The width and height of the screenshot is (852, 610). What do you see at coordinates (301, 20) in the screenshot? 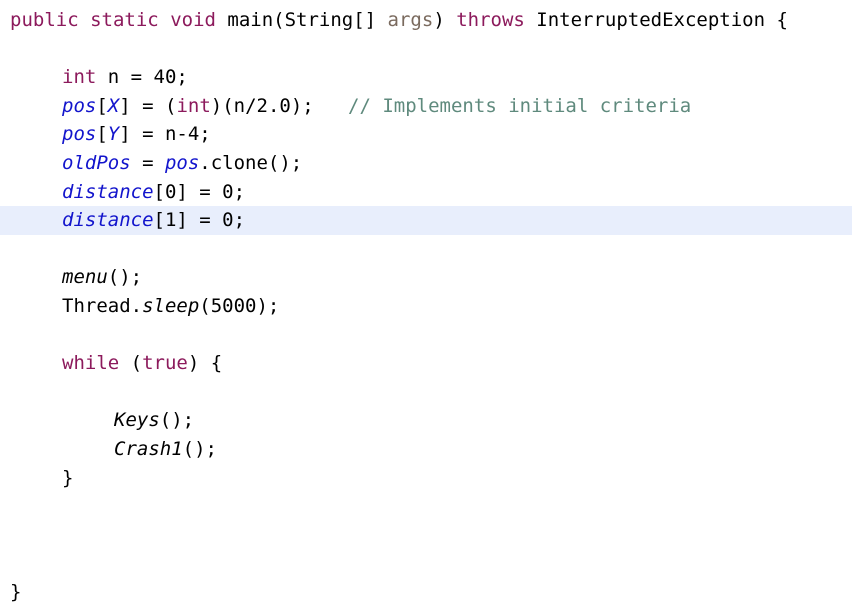
I see `code-token-plain: main(String[]` at bounding box center [301, 20].